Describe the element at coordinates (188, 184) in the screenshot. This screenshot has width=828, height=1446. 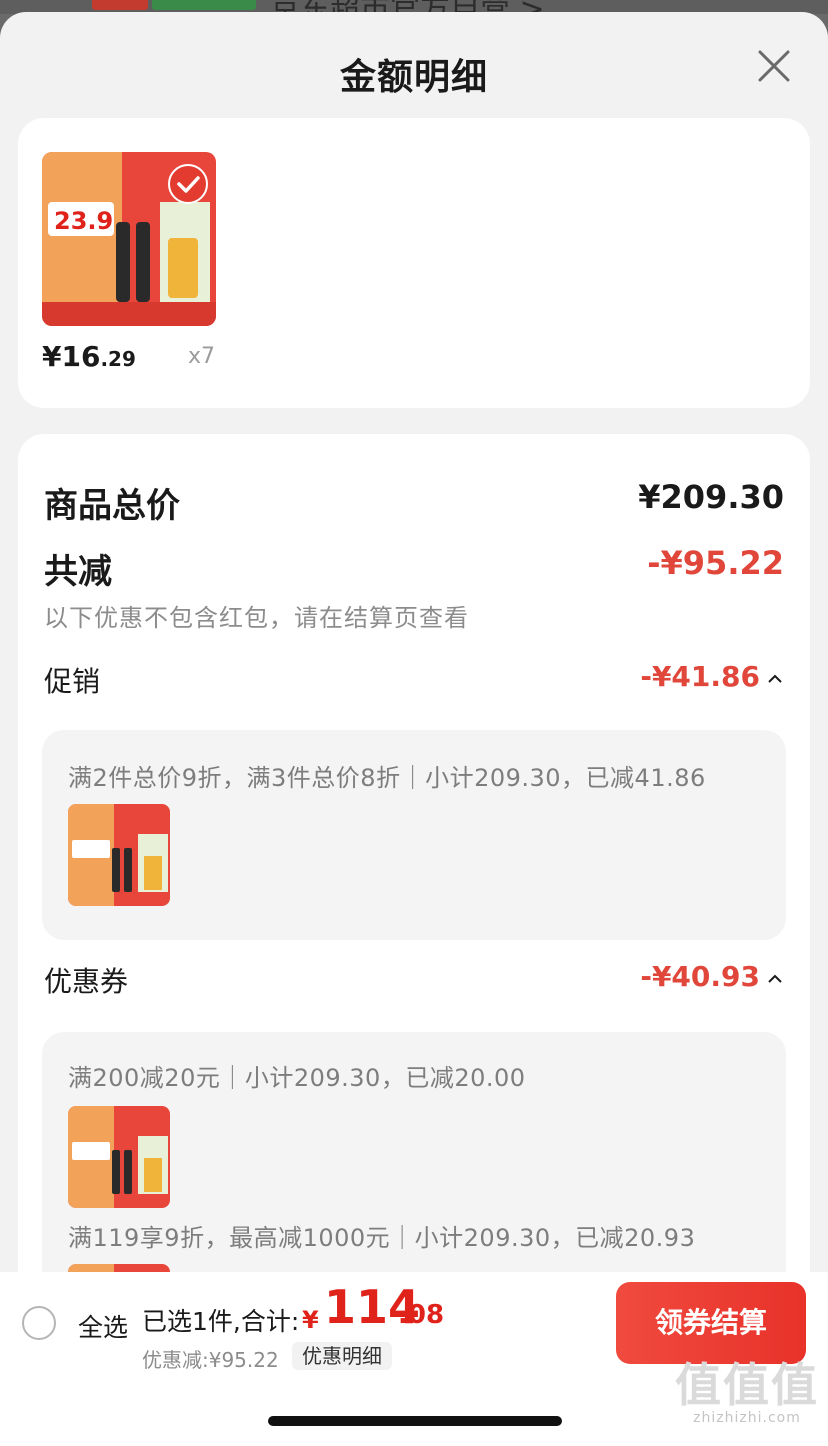
I see `selected-check-icon` at that location.